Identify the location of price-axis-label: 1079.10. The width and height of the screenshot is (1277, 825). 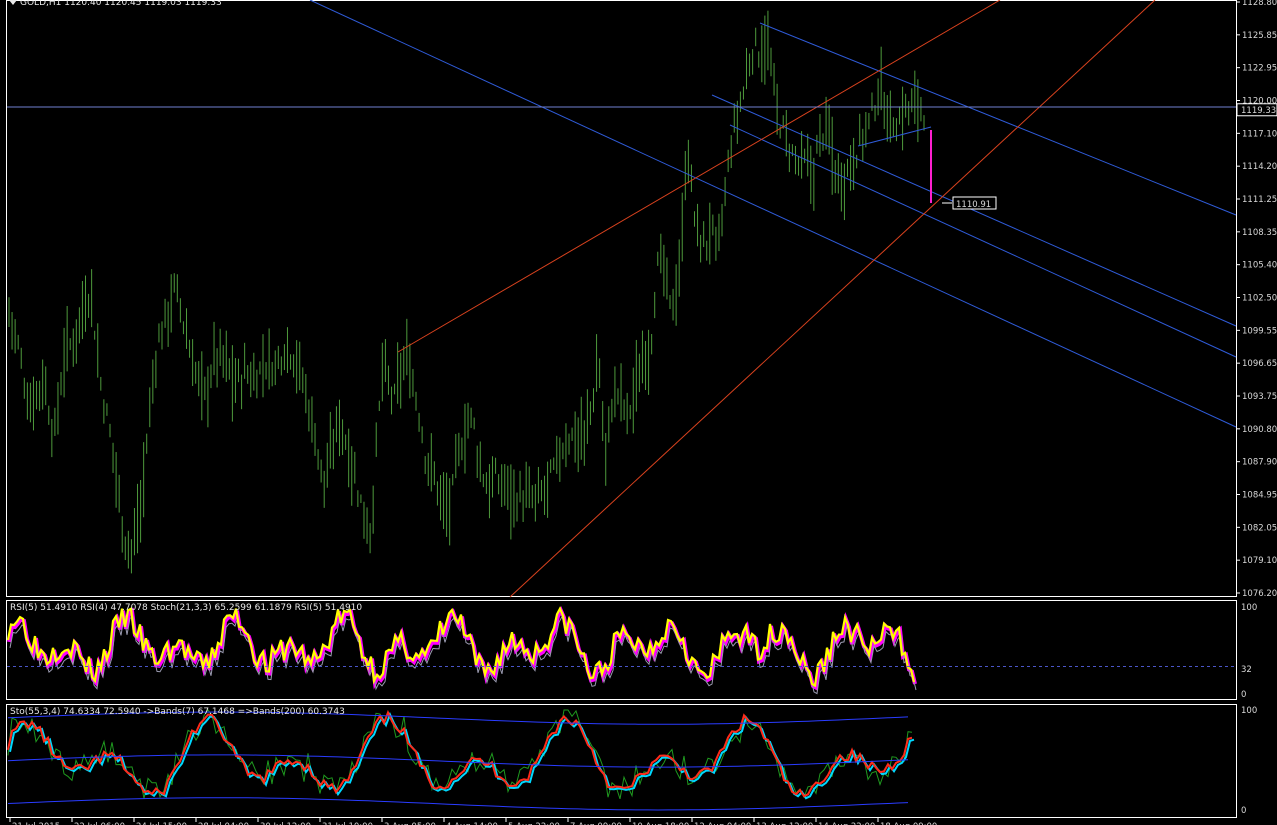
(1259, 561).